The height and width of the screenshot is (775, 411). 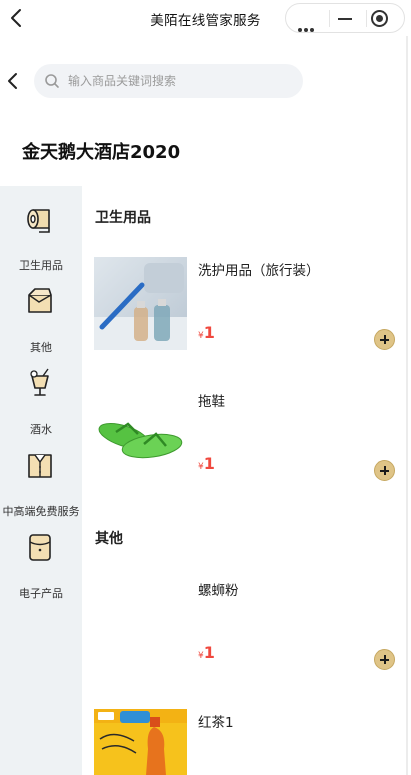 What do you see at coordinates (259, 271) in the screenshot?
I see `product-name: 洗护用品（旅行装）` at bounding box center [259, 271].